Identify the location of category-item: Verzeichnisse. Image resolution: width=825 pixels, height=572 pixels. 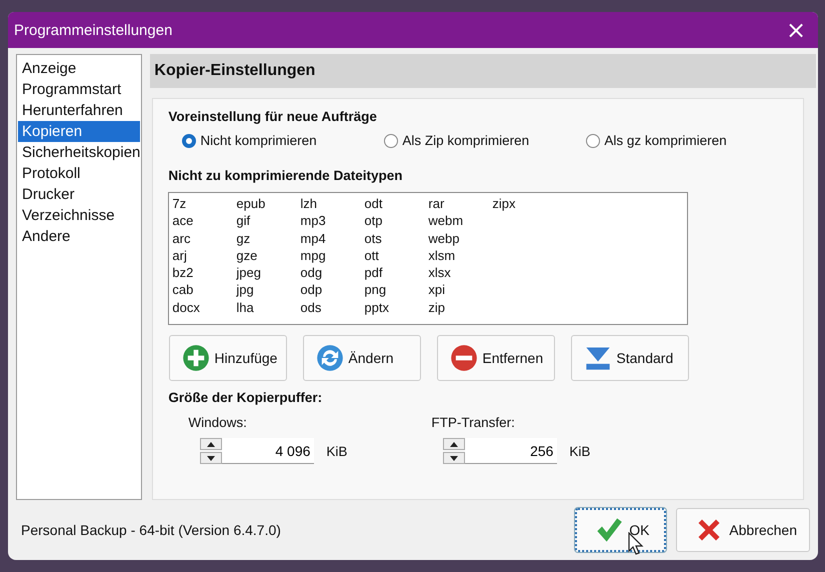
(79, 215).